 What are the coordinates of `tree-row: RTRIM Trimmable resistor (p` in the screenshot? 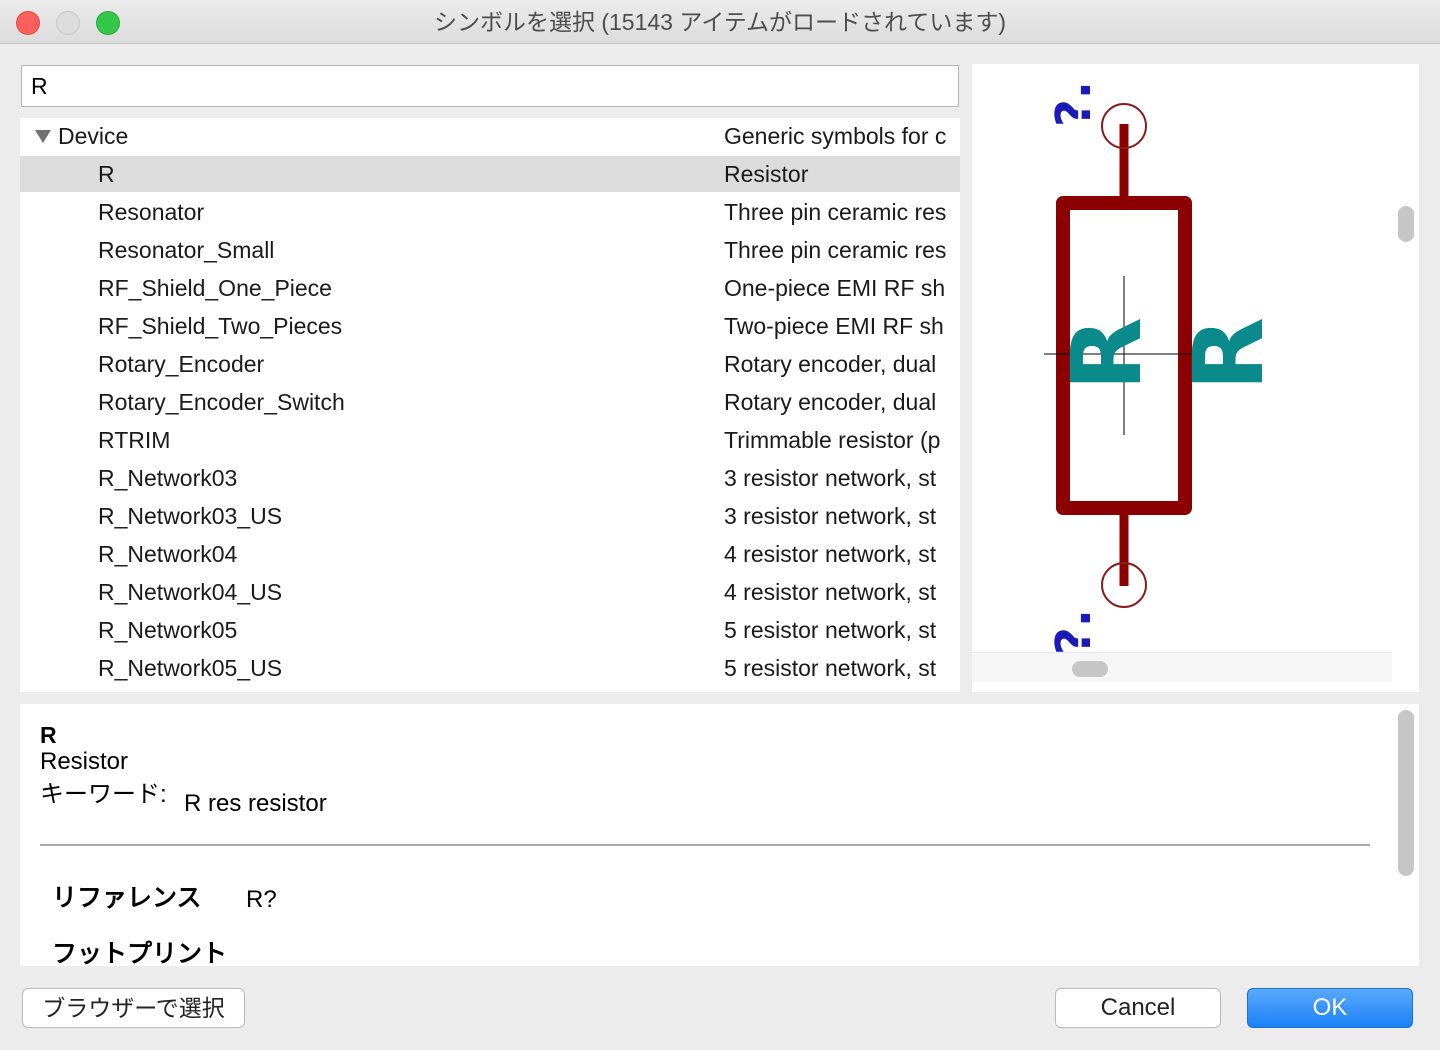 It's located at (490, 440).